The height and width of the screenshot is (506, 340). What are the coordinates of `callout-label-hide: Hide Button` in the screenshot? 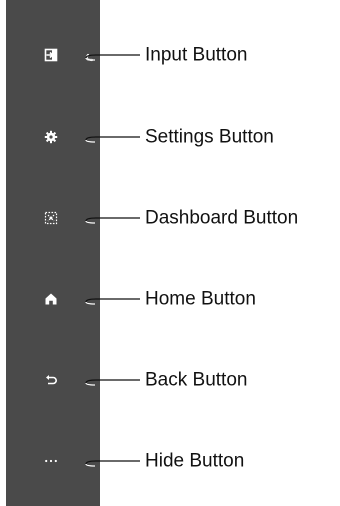 It's located at (195, 461).